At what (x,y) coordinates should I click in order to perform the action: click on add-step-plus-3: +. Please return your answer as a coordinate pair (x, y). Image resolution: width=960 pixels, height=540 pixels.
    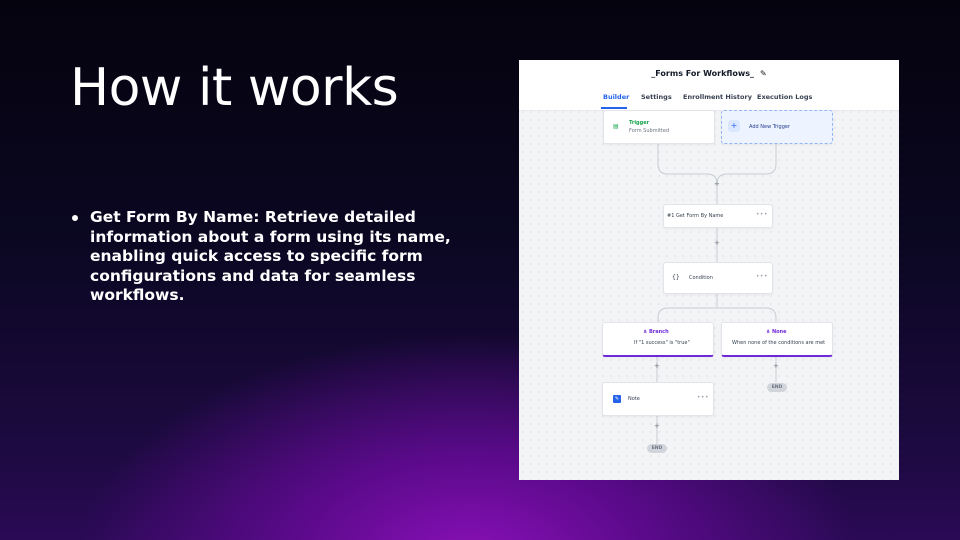
    Looking at the image, I should click on (657, 366).